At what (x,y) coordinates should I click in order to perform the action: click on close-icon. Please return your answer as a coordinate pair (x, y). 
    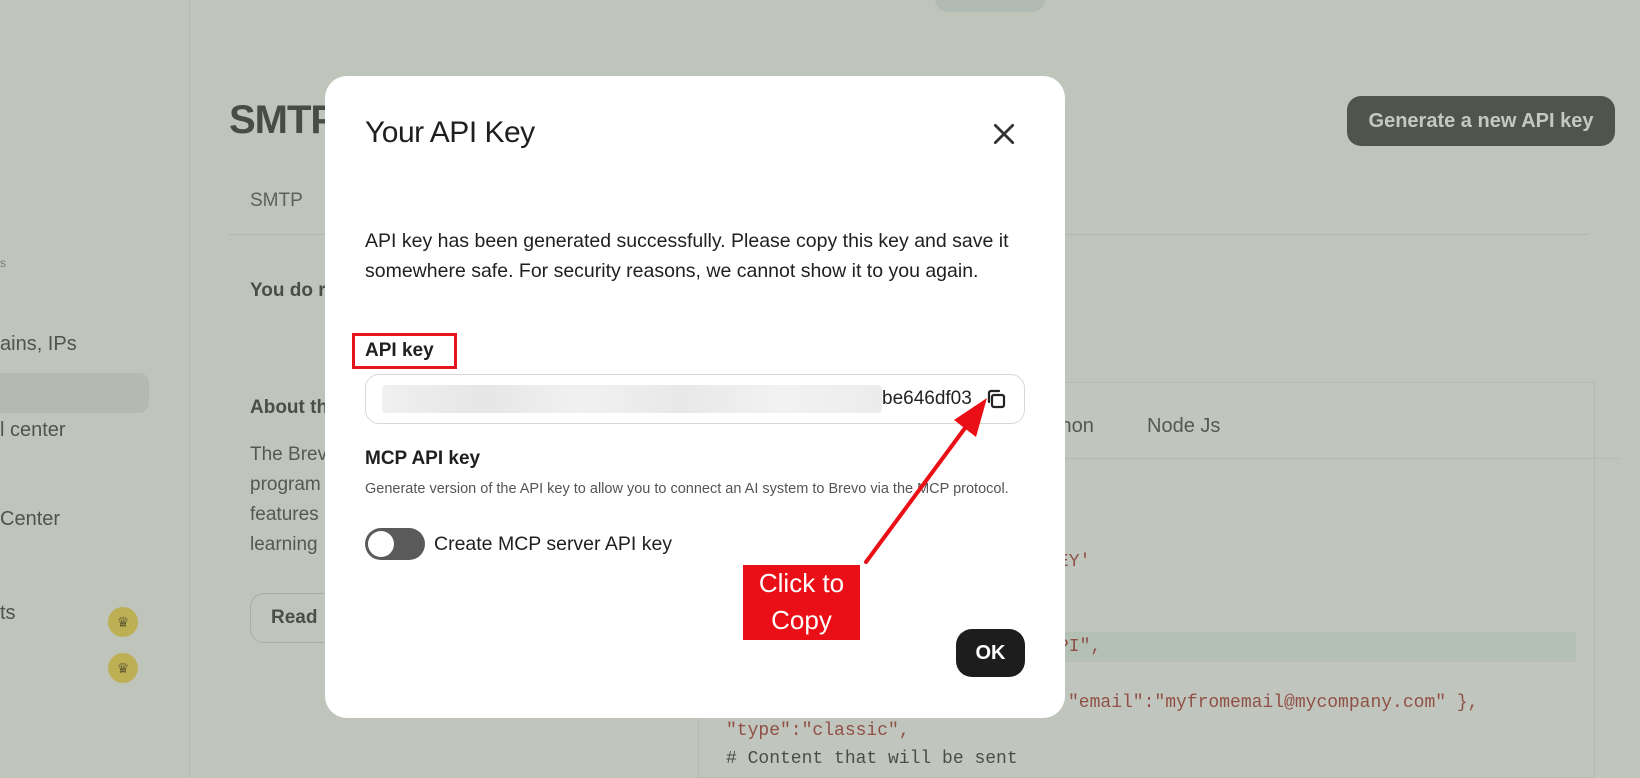
    Looking at the image, I should click on (1004, 133).